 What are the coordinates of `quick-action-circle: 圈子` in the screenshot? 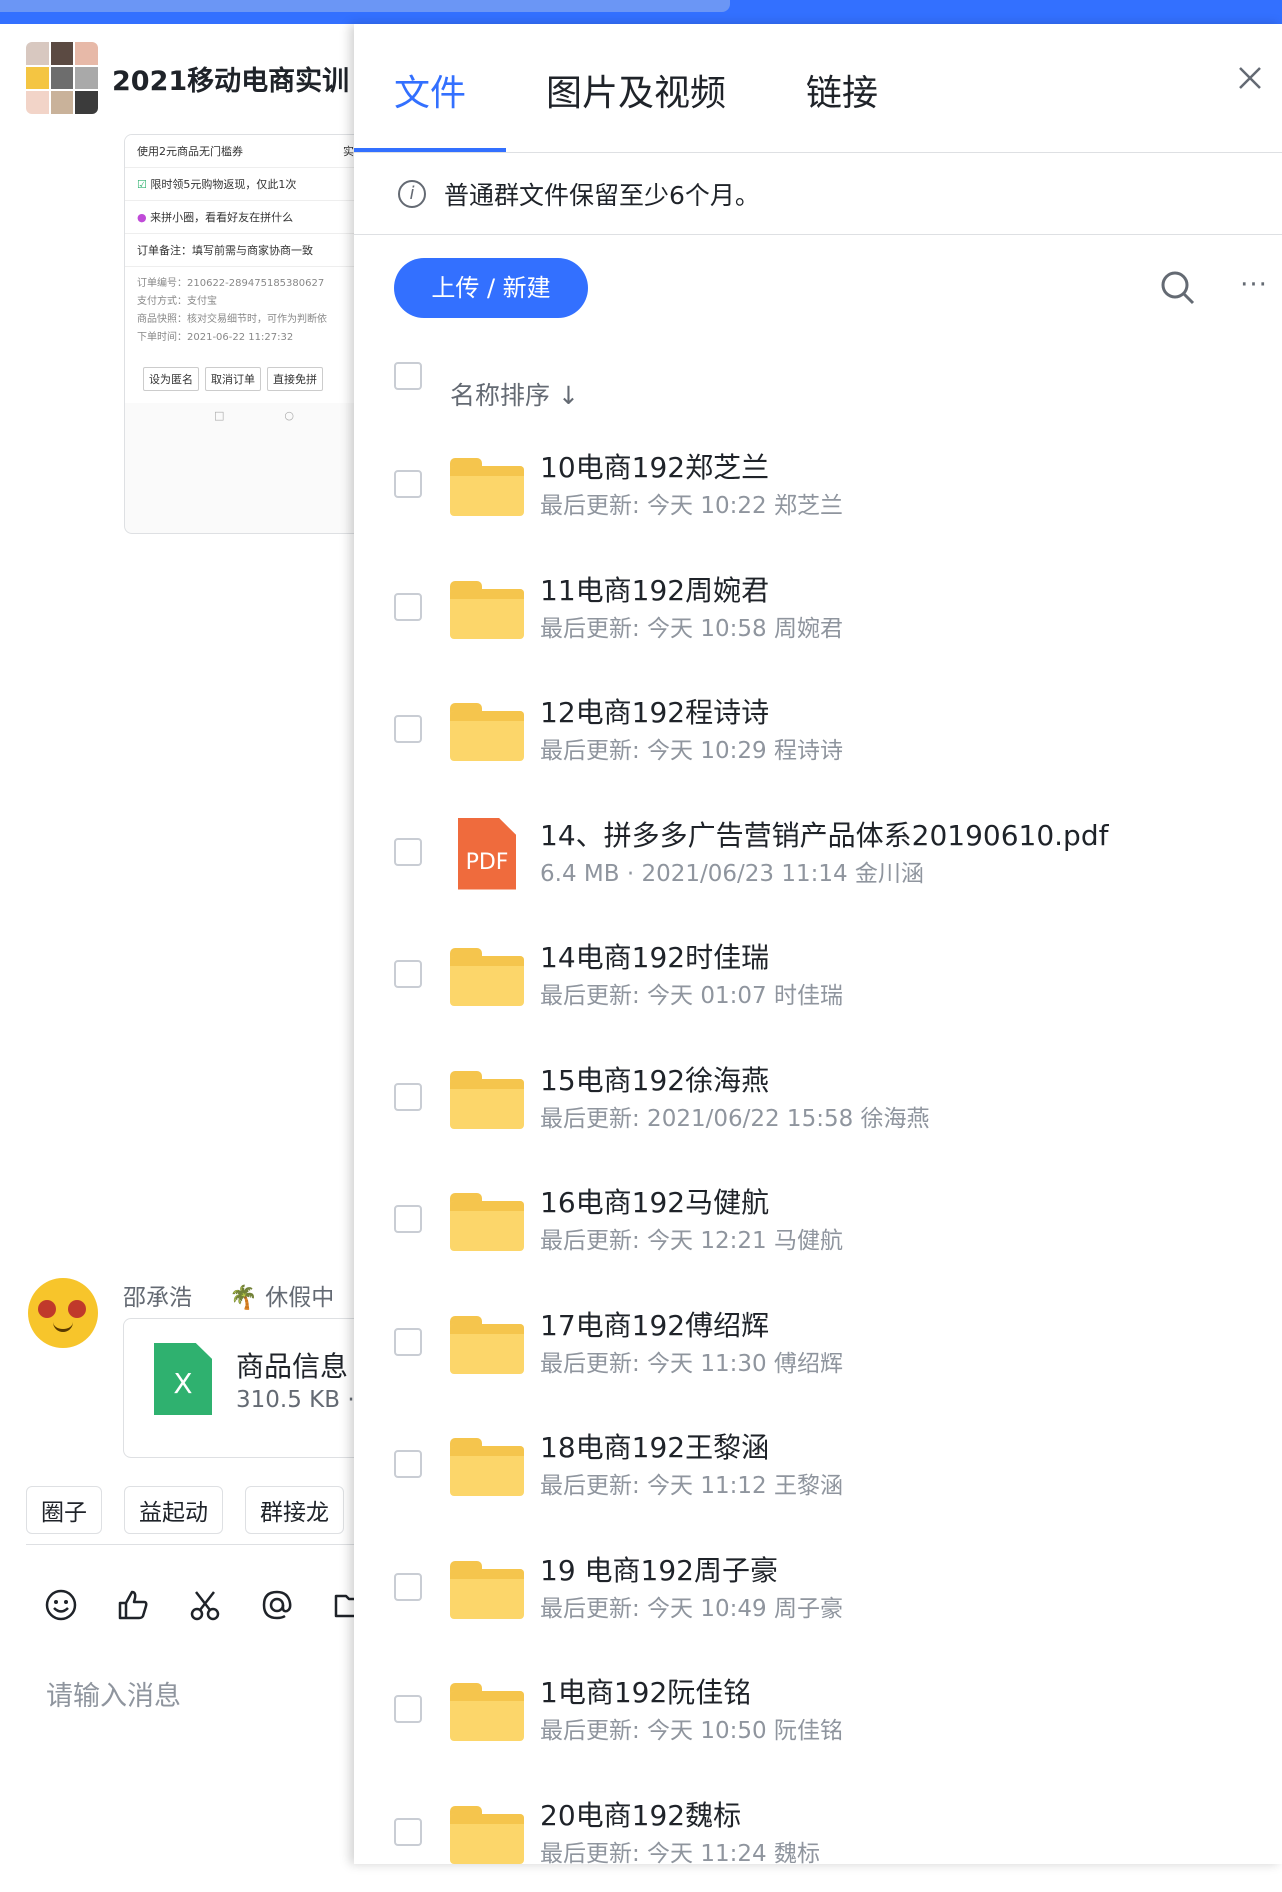 It's located at (64, 1510).